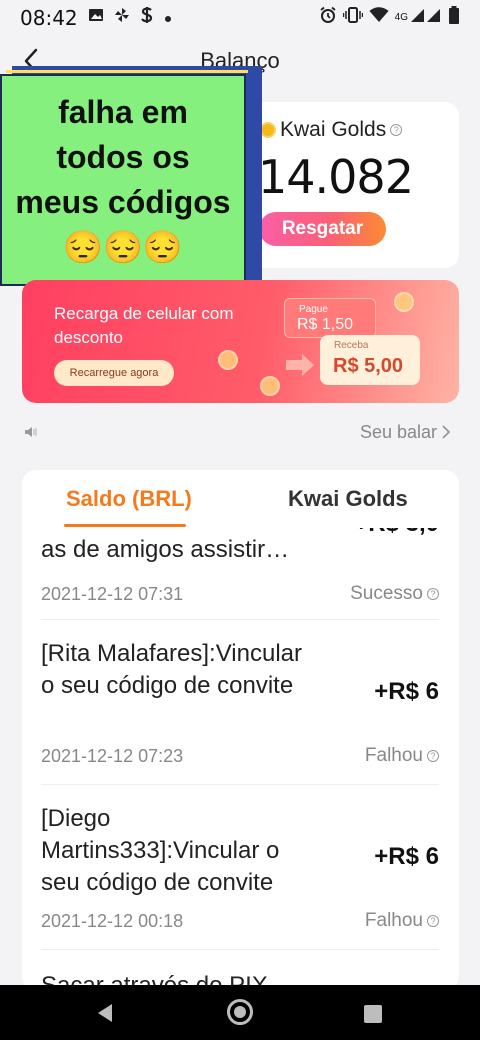 This screenshot has height=1040, width=480. Describe the element at coordinates (373, 1014) in the screenshot. I see `nav-recents-icon` at that location.